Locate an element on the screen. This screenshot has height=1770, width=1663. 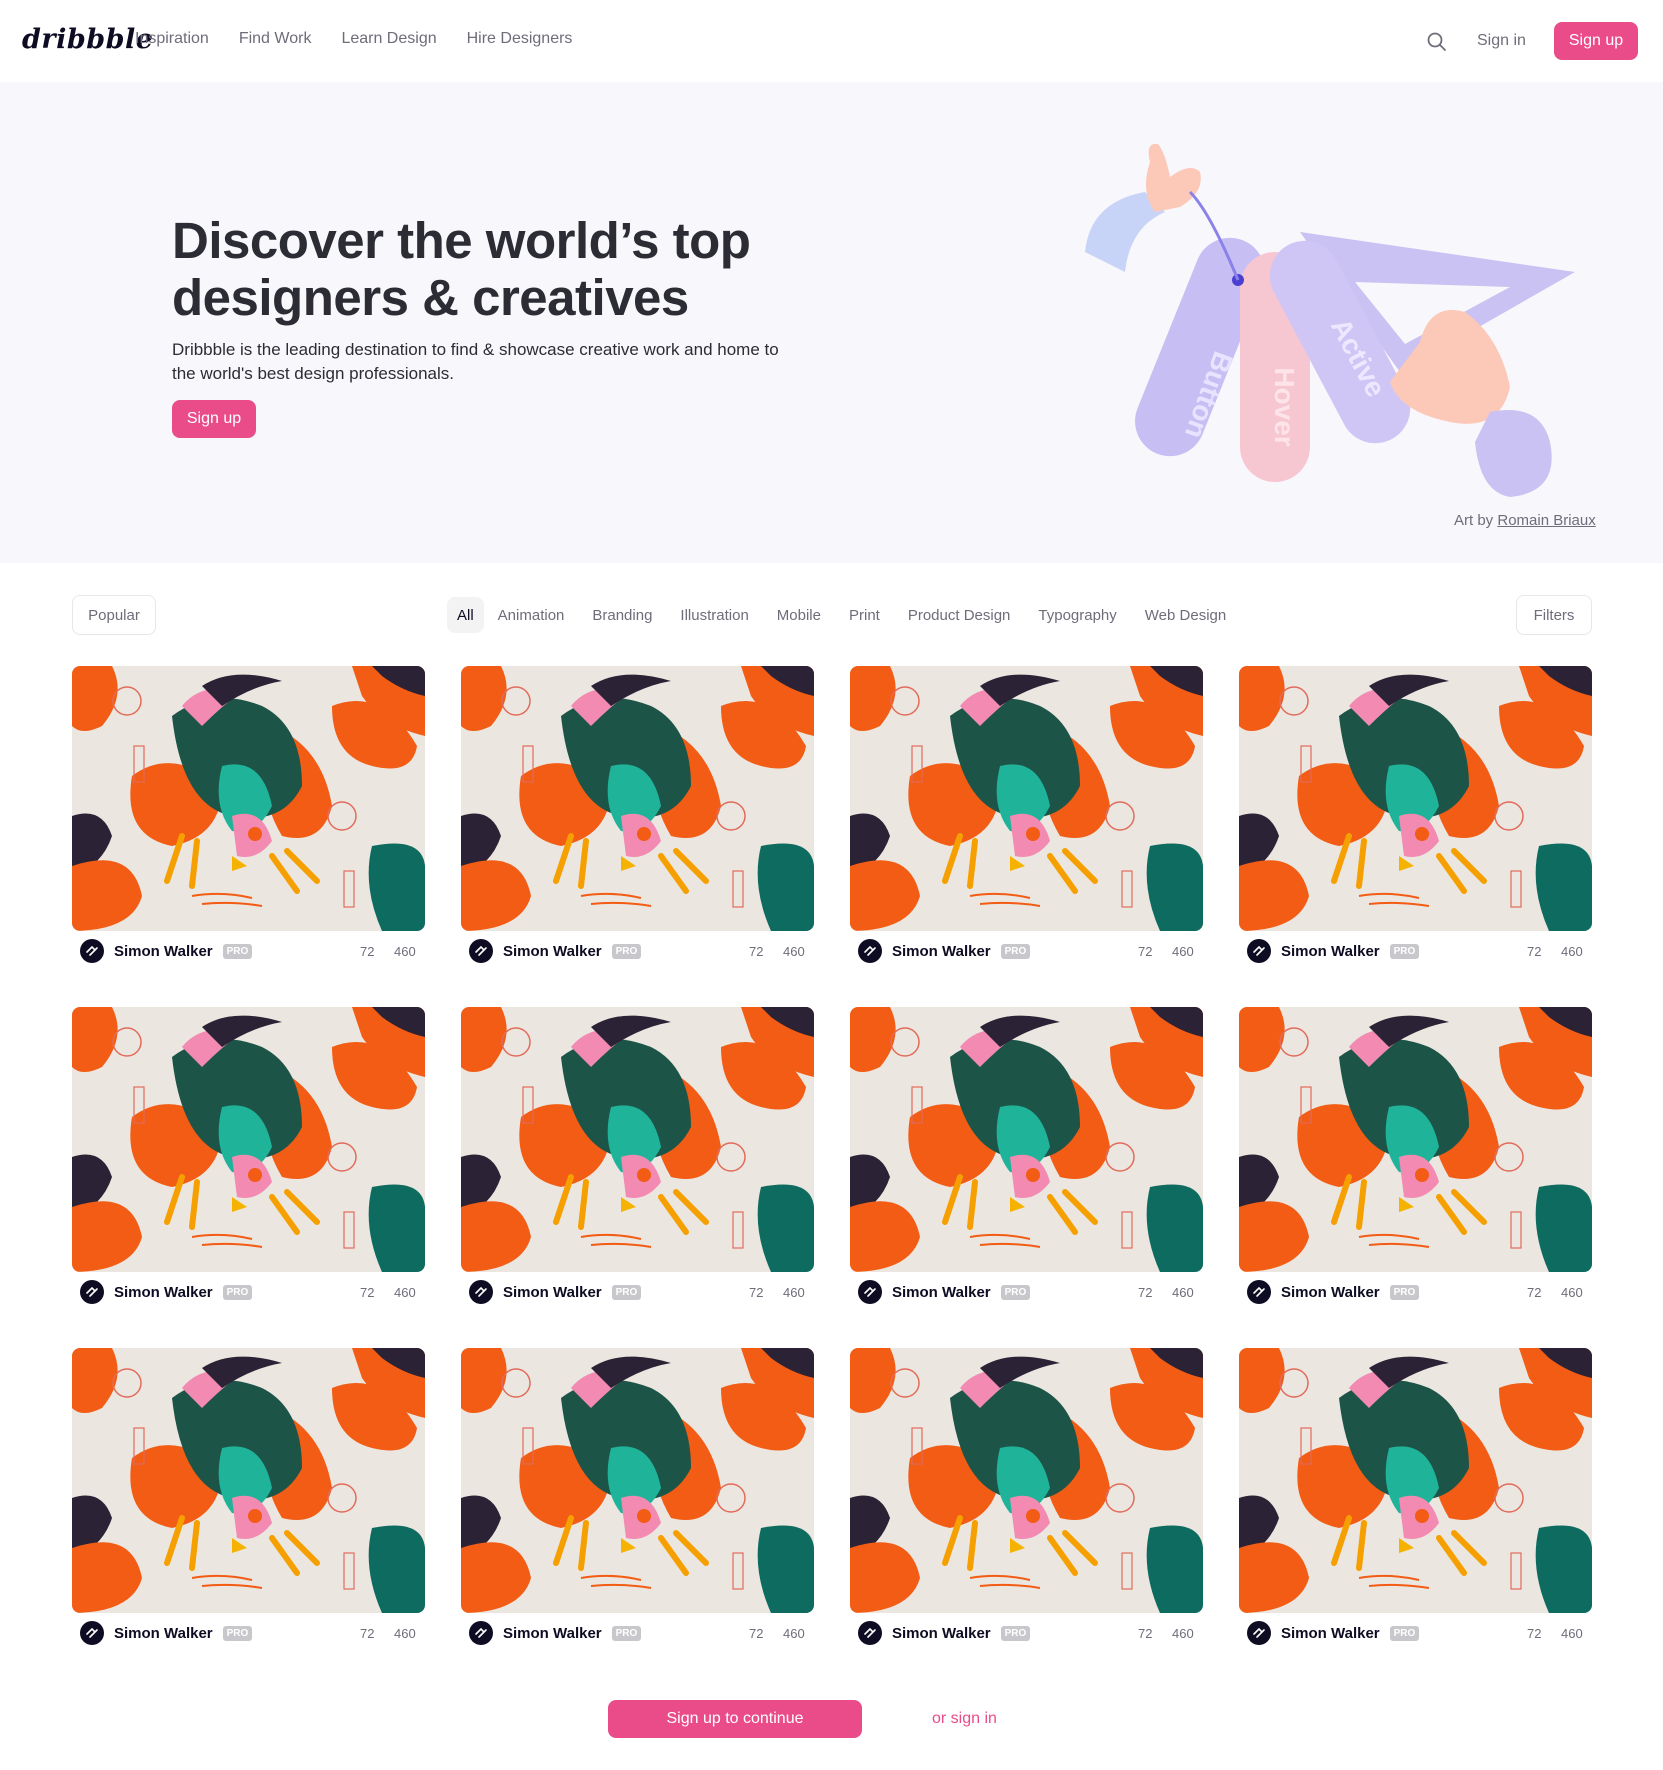
sort-dropdown: Popular is located at coordinates (114, 615).